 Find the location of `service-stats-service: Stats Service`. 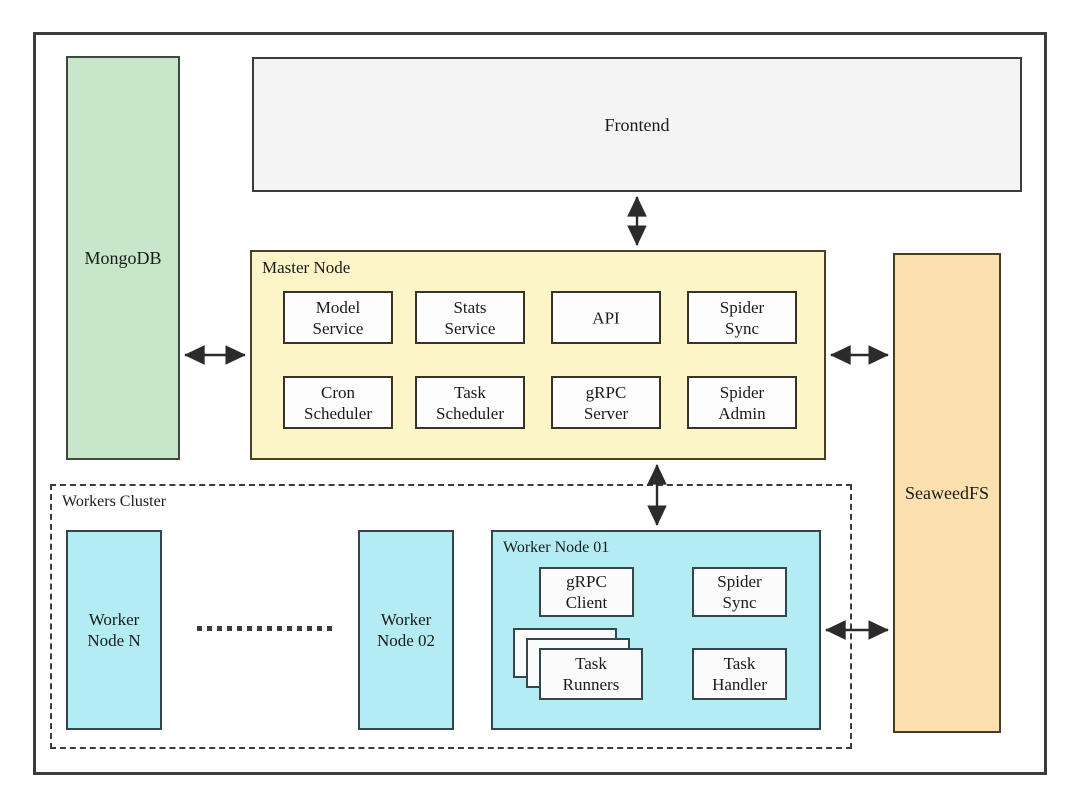

service-stats-service: Stats Service is located at coordinates (470, 317).